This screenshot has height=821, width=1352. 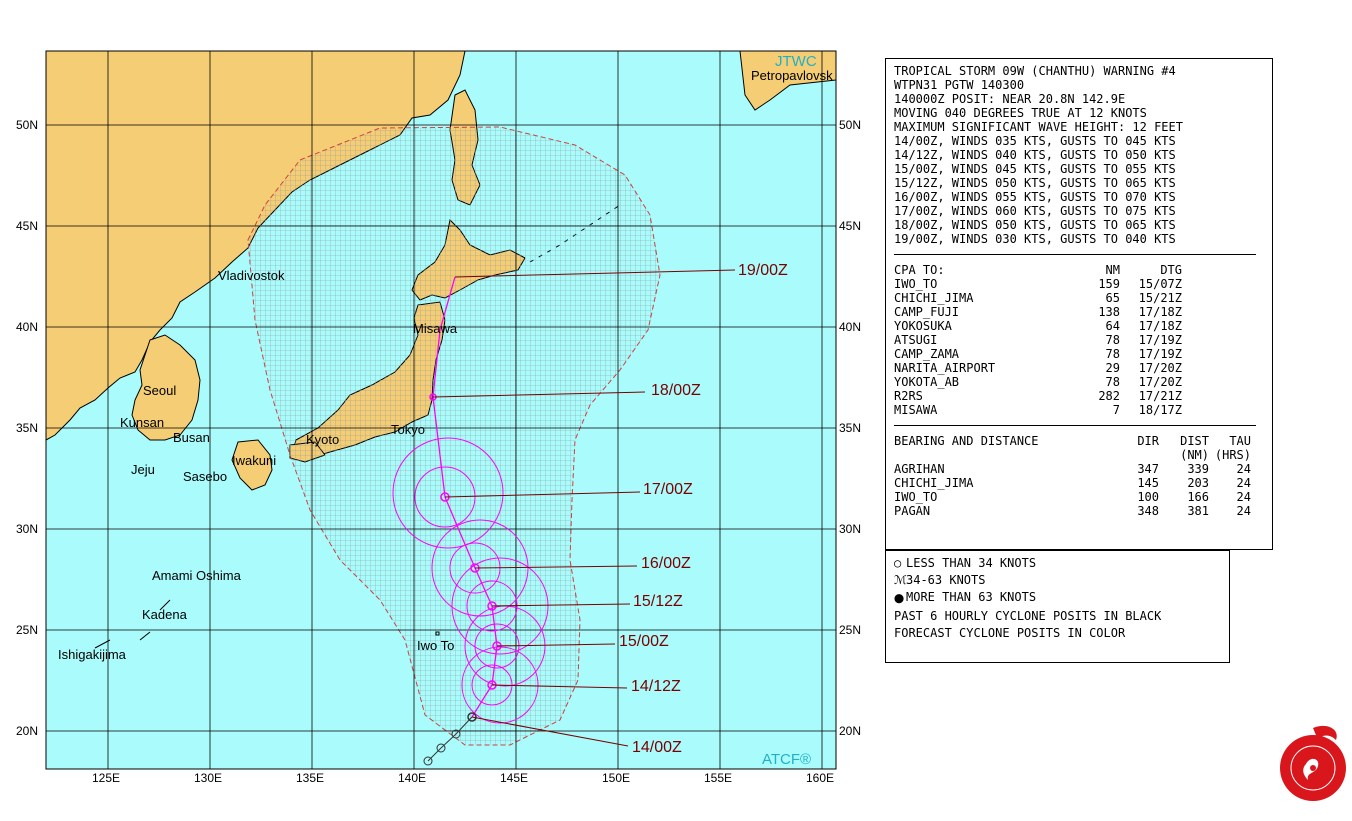 What do you see at coordinates (1038, 410) in the screenshot?
I see `table-row: MISAWA 7 18/17Z` at bounding box center [1038, 410].